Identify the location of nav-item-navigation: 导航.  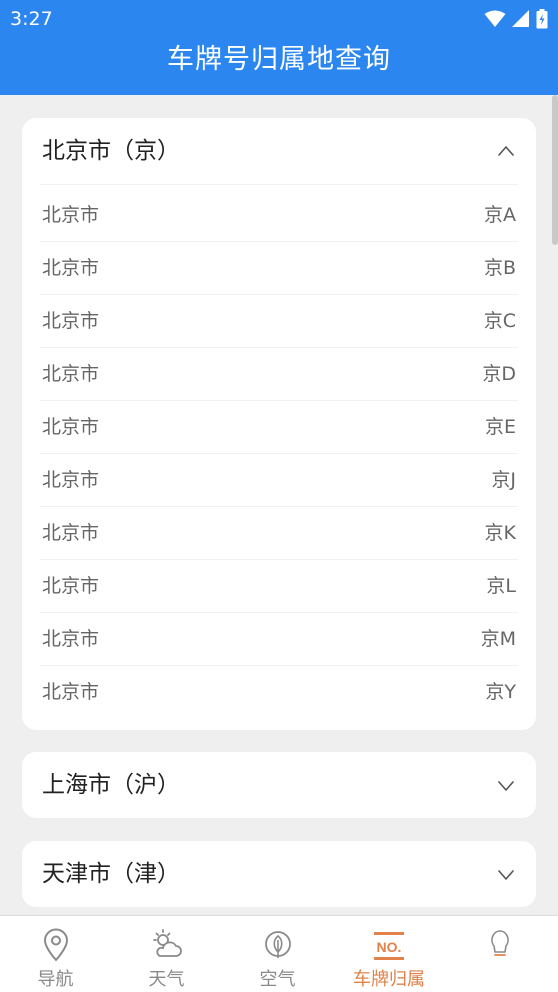
(55, 954).